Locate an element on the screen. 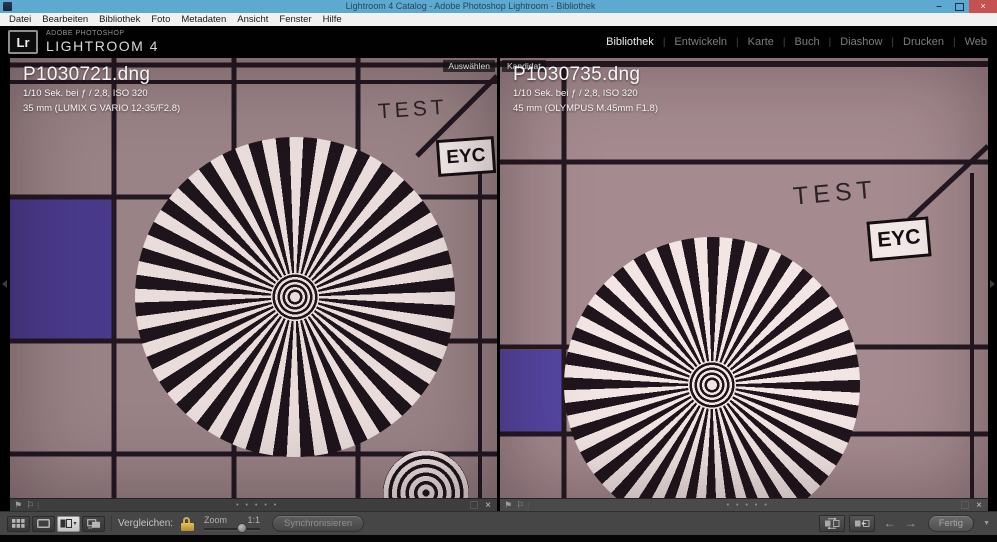  maximize-button is located at coordinates (959, 6).